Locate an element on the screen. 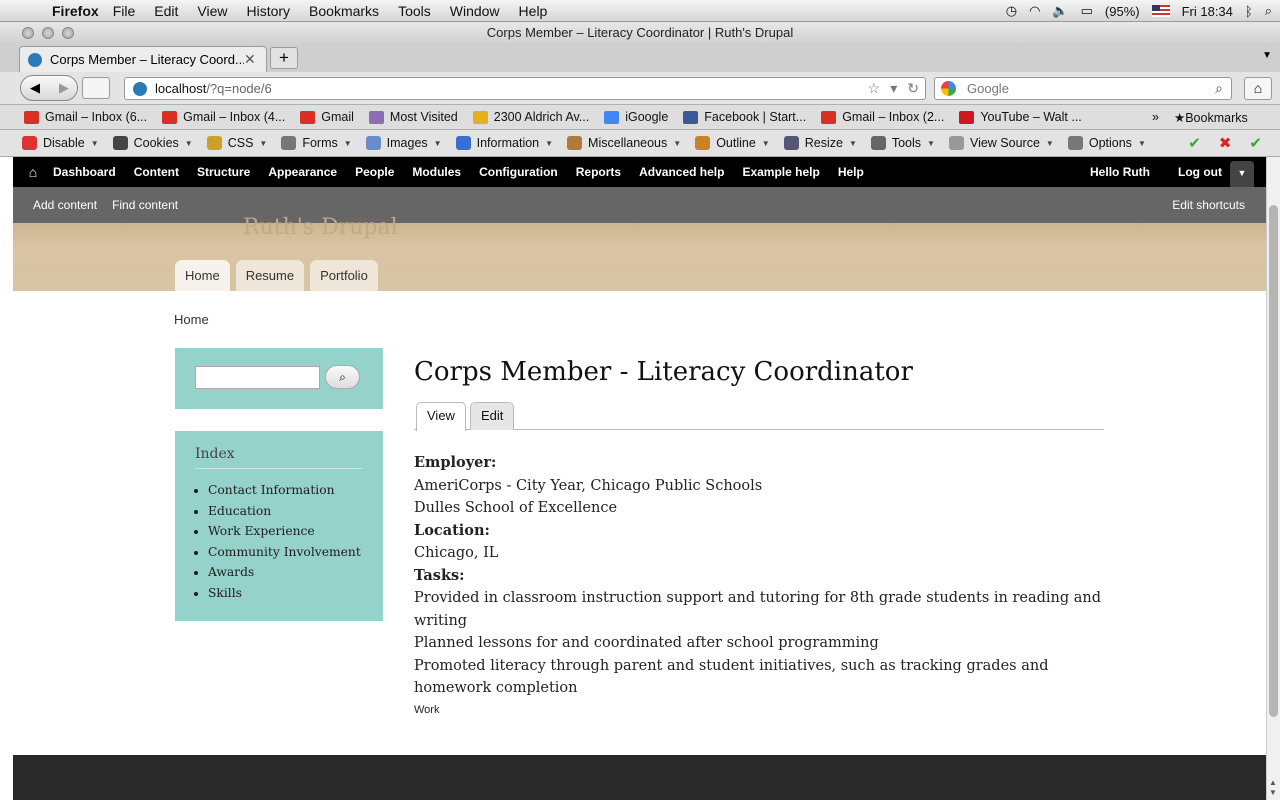 The height and width of the screenshot is (800, 1280). logout-link: Log out is located at coordinates (1200, 172).